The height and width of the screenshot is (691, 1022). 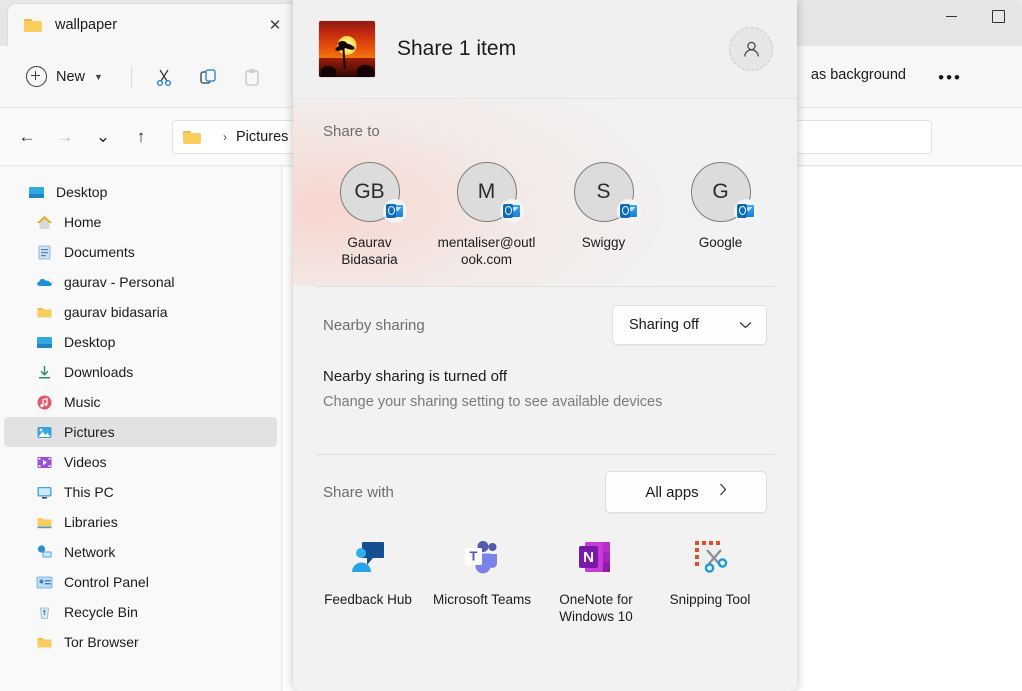 What do you see at coordinates (119, 282) in the screenshot?
I see `sidebar-label: gaurav - Personal` at bounding box center [119, 282].